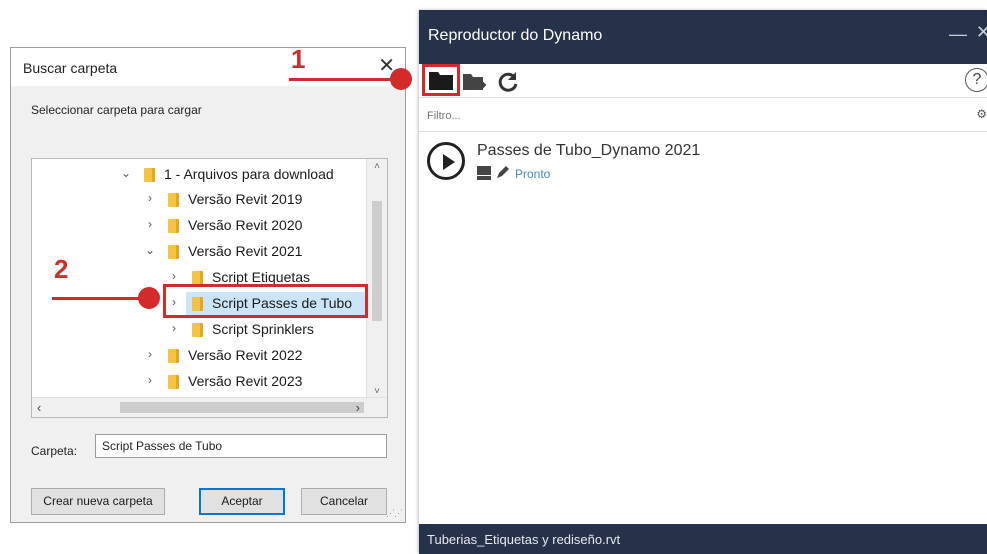 This screenshot has width=987, height=554. I want to click on accept-button: Aceptar, so click(242, 501).